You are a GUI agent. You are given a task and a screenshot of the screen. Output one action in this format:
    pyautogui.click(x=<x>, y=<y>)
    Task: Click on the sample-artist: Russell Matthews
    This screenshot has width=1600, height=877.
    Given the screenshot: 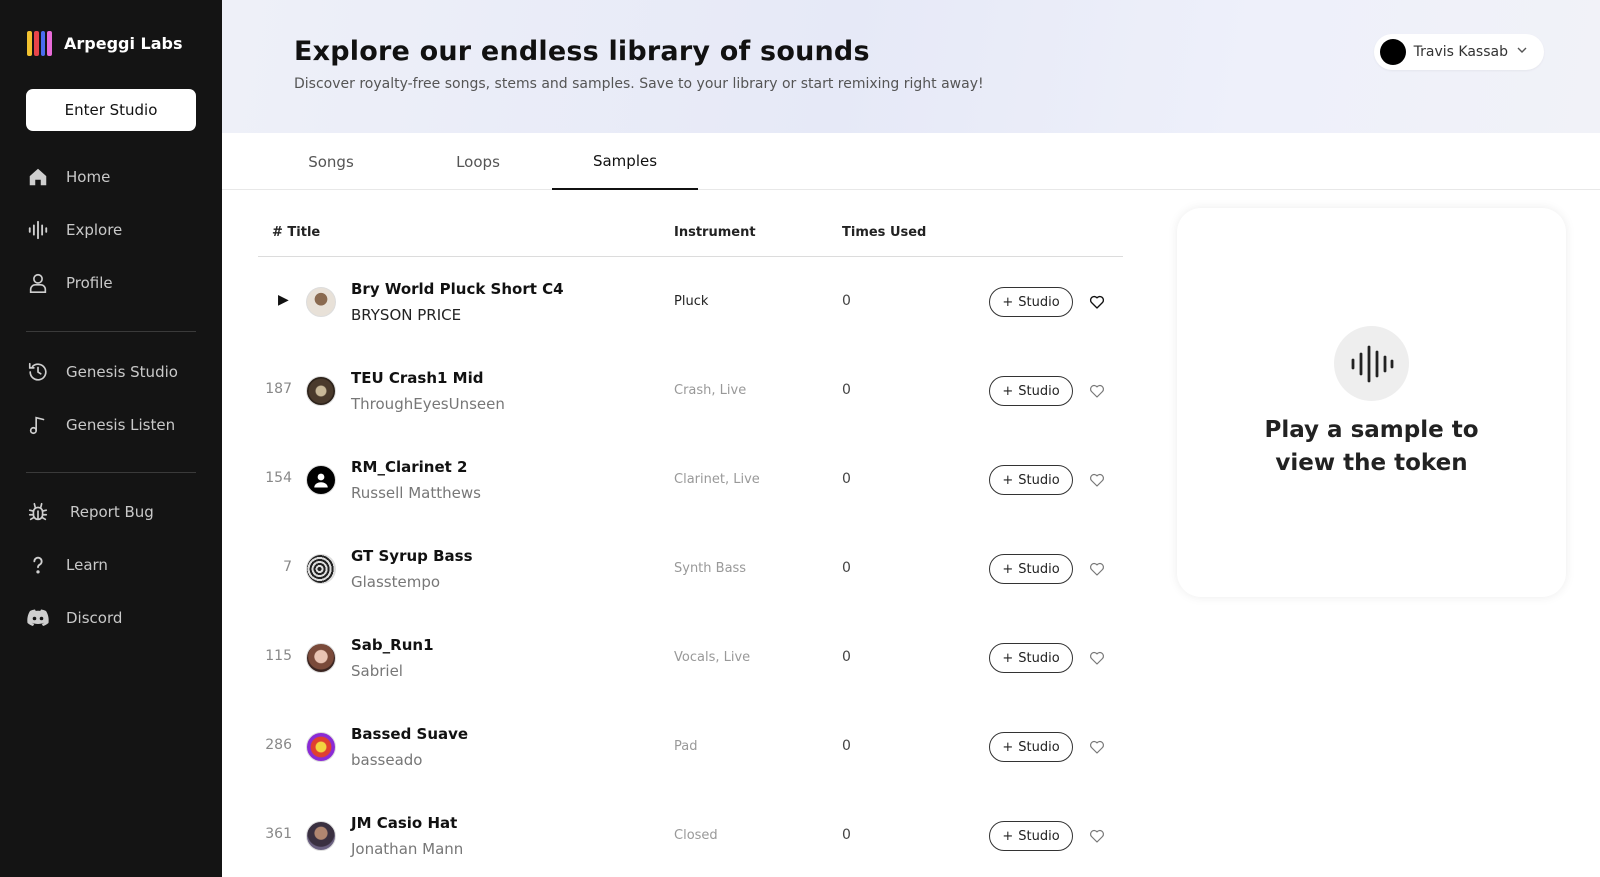 What is the action you would take?
    pyautogui.click(x=416, y=493)
    